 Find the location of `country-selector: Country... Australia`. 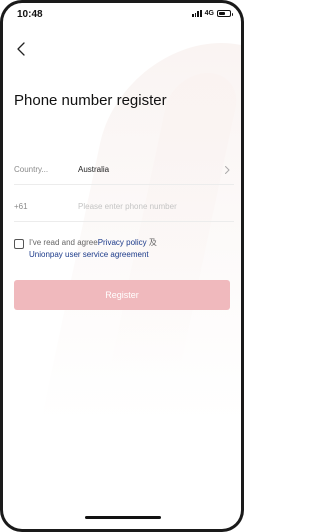

country-selector: Country... Australia is located at coordinates (124, 170).